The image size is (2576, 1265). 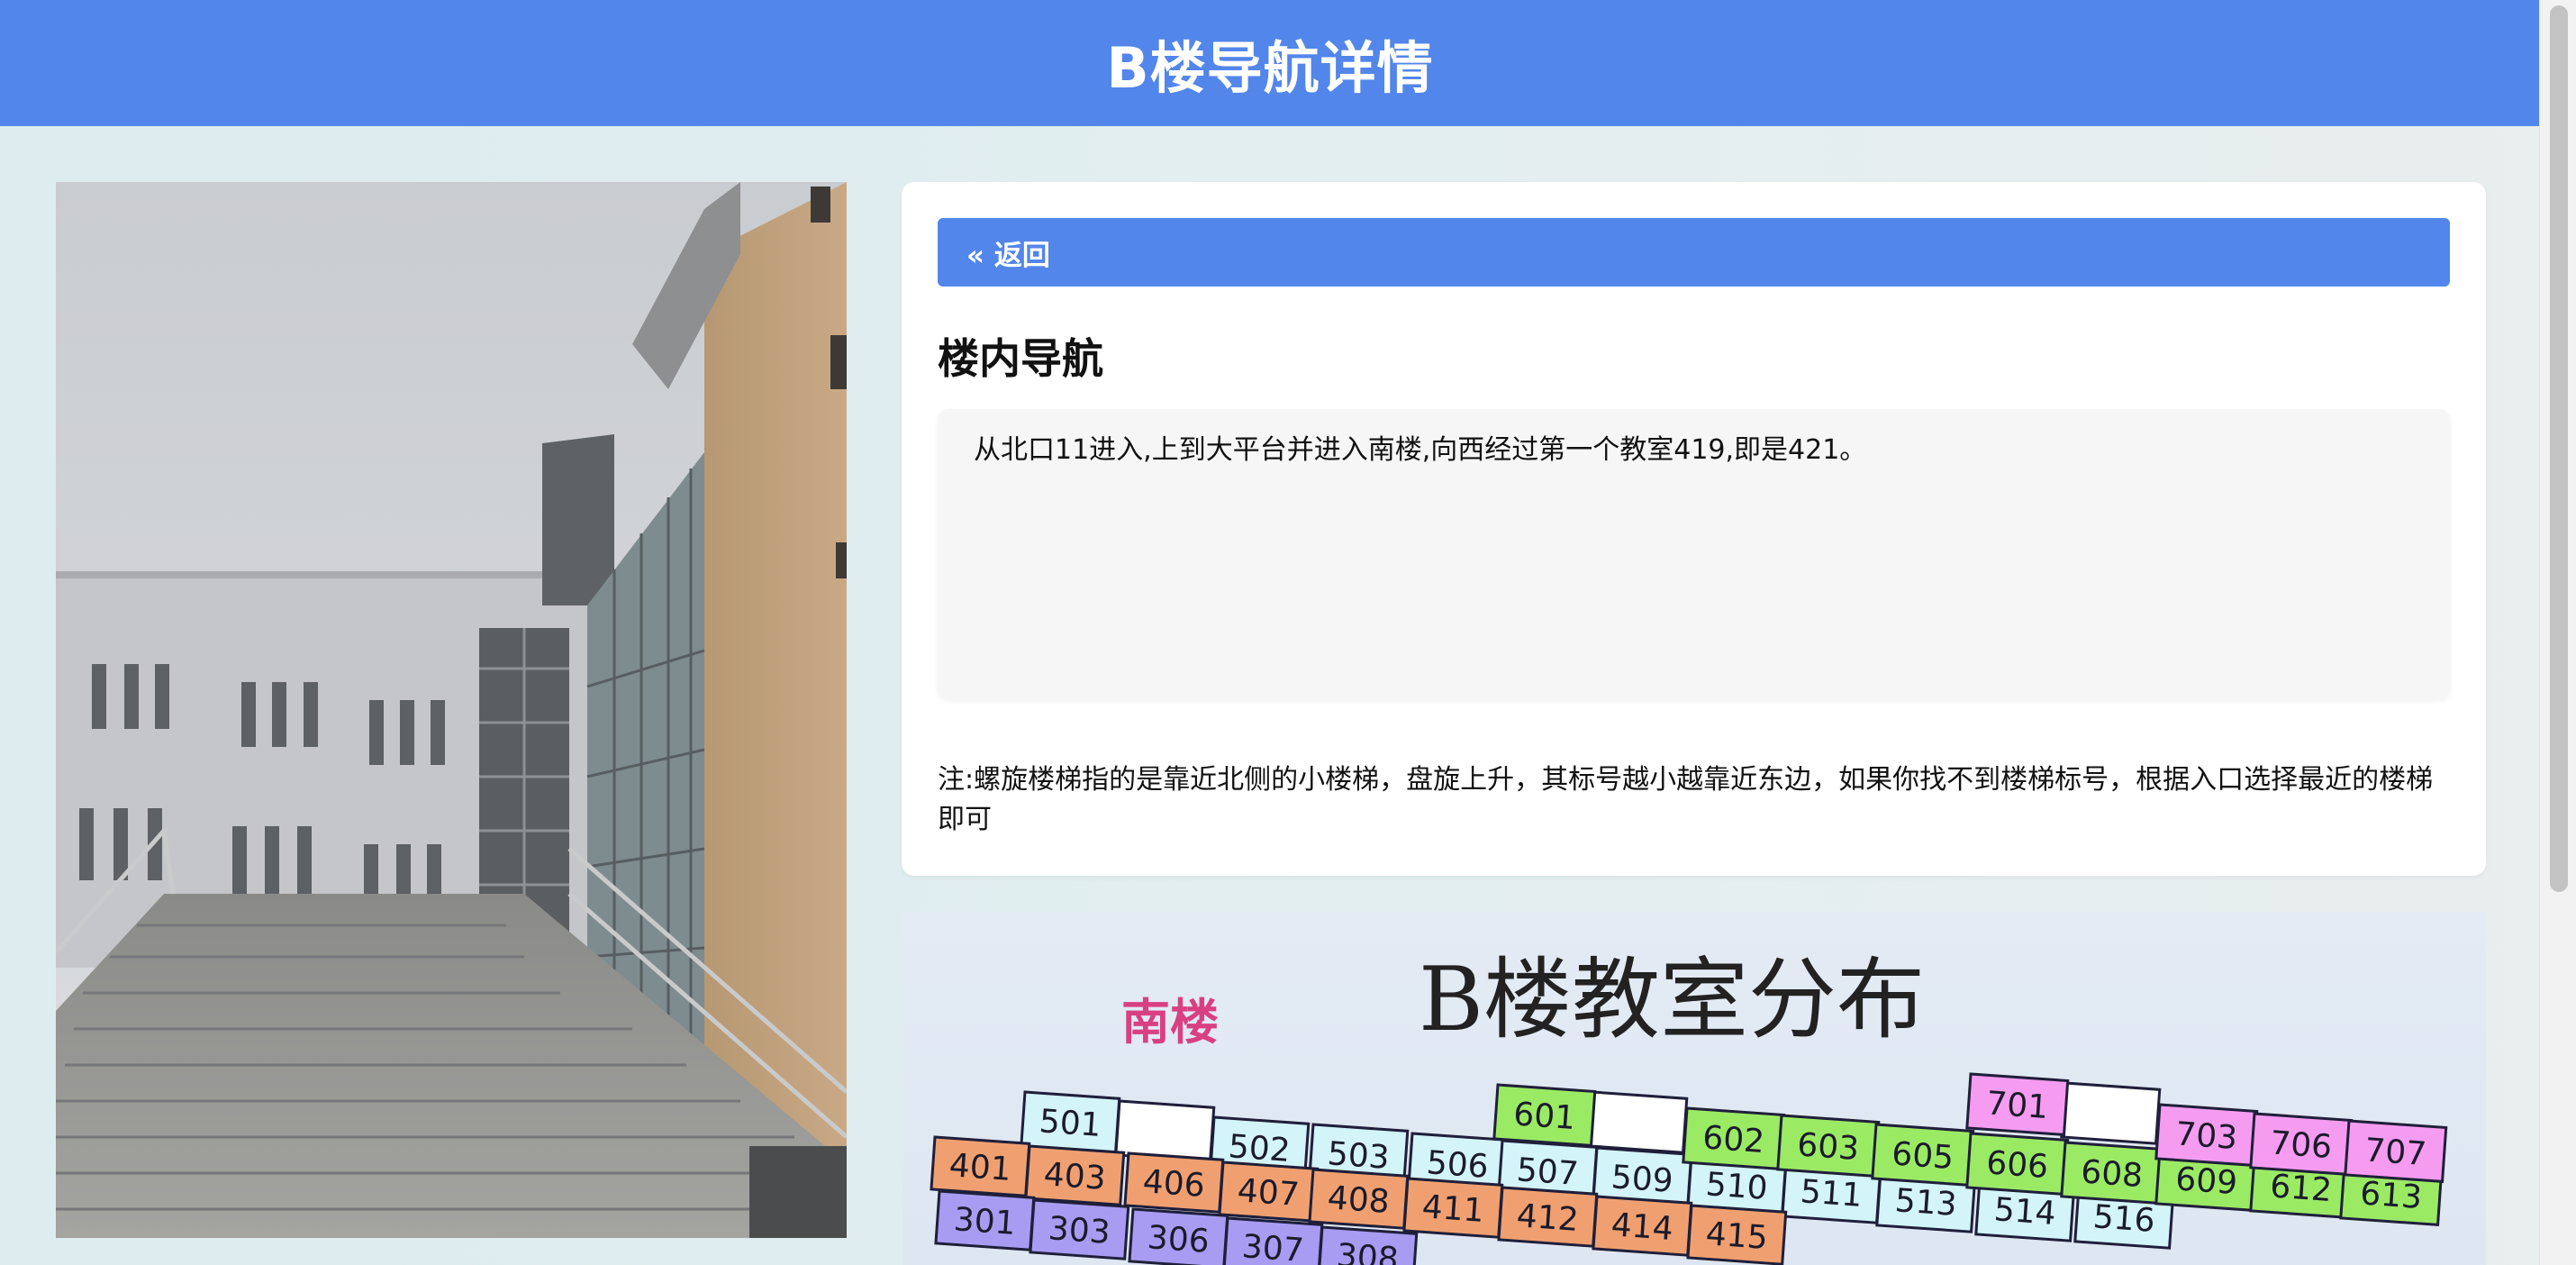 What do you see at coordinates (2301, 1188) in the screenshot?
I see `room-label: 612` at bounding box center [2301, 1188].